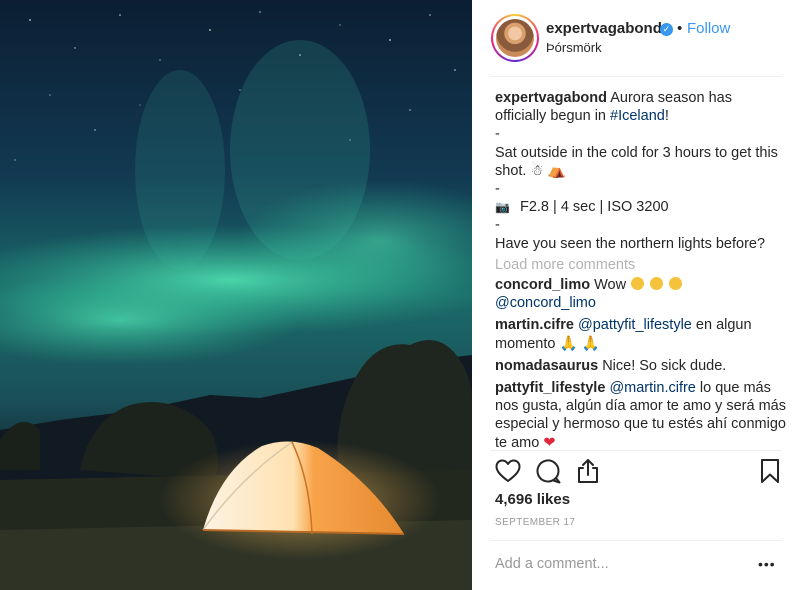 This screenshot has height=590, width=800. I want to click on header-divider, so click(636, 76).